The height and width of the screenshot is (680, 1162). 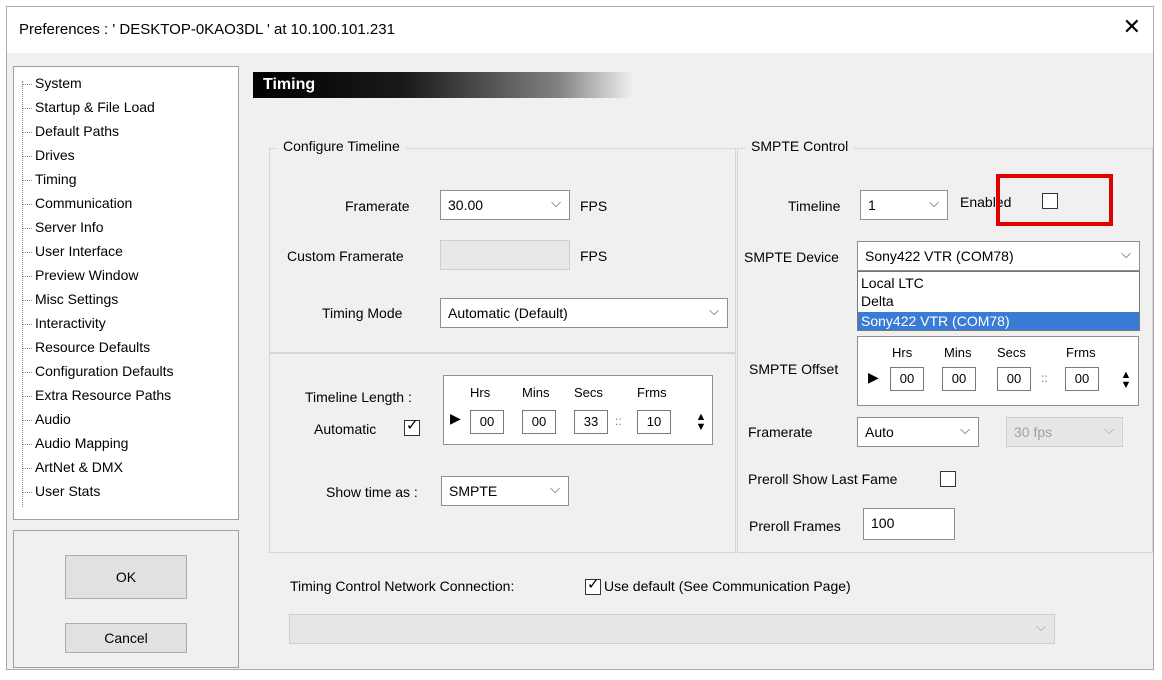 What do you see at coordinates (49, 181) in the screenshot?
I see `tree-item-timing: Timing` at bounding box center [49, 181].